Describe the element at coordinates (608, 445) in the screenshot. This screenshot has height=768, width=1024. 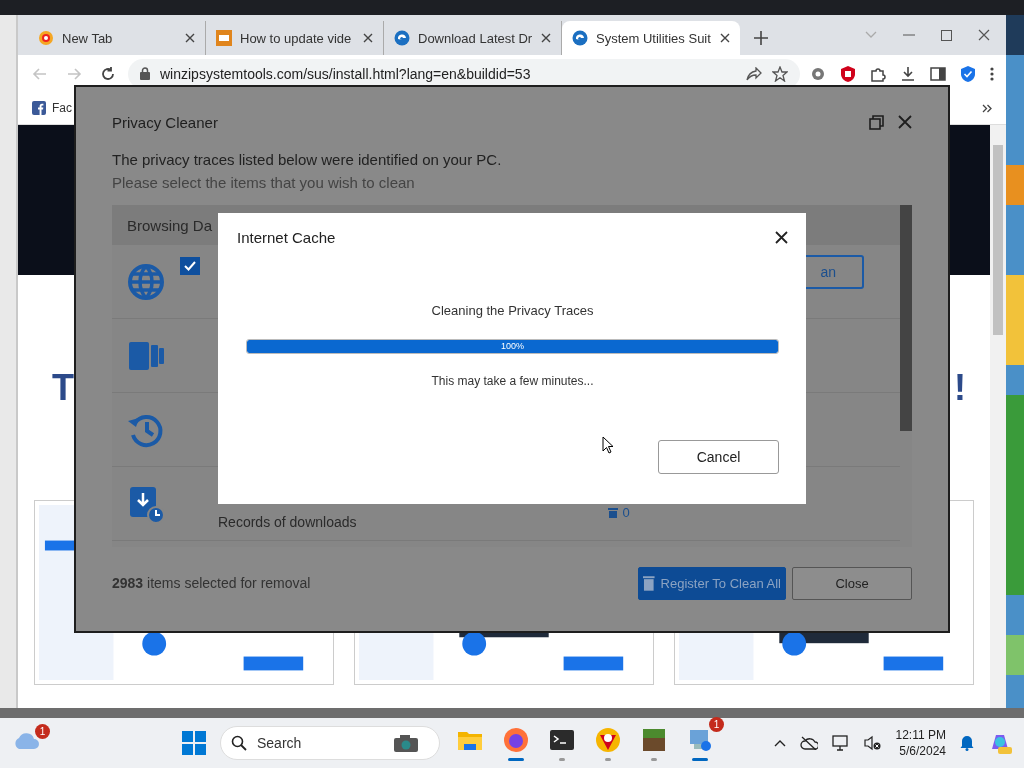
I see `cursor-icon` at that location.